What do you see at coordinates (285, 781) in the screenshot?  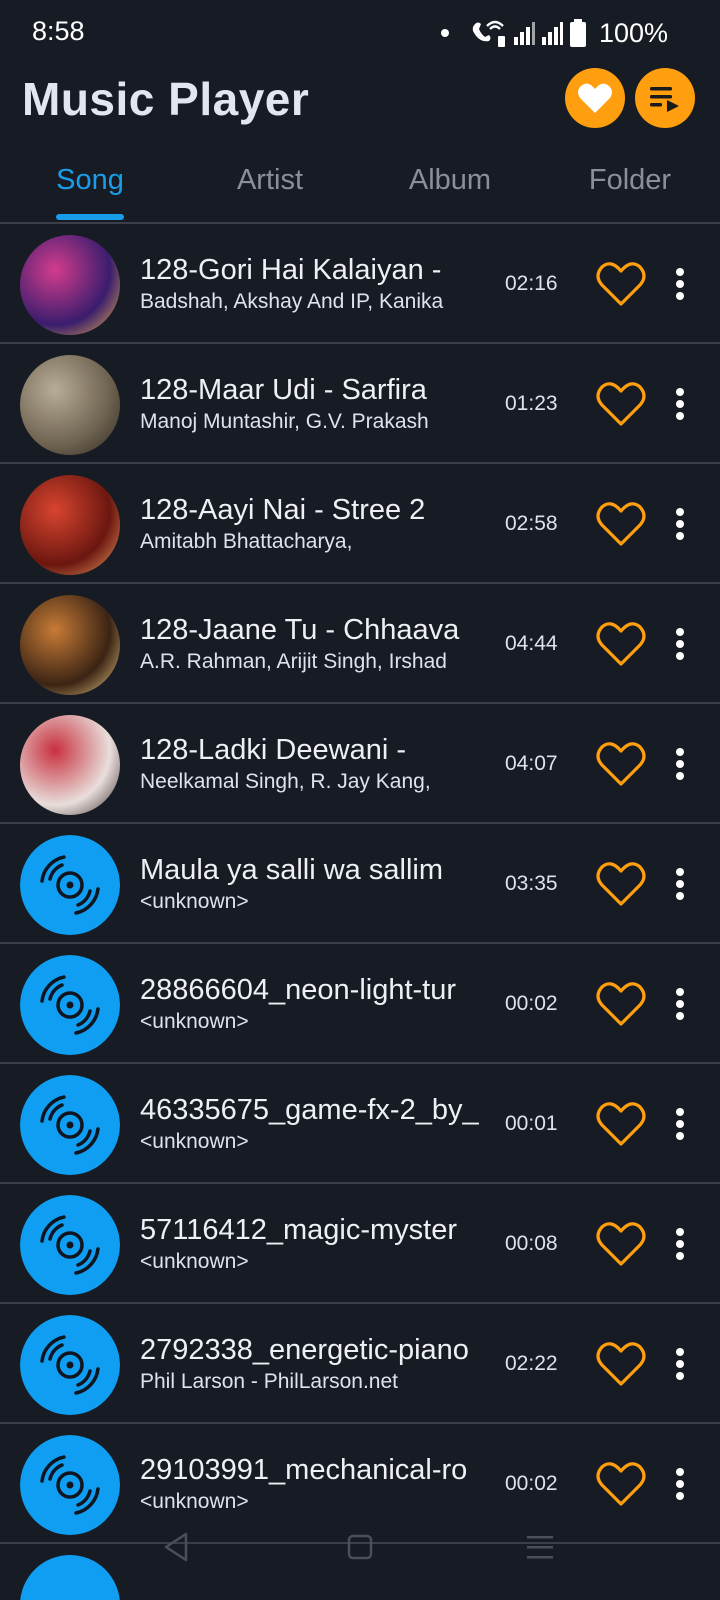 I see `song-artist: Neelkamal Singh, R. Jay Kang,` at bounding box center [285, 781].